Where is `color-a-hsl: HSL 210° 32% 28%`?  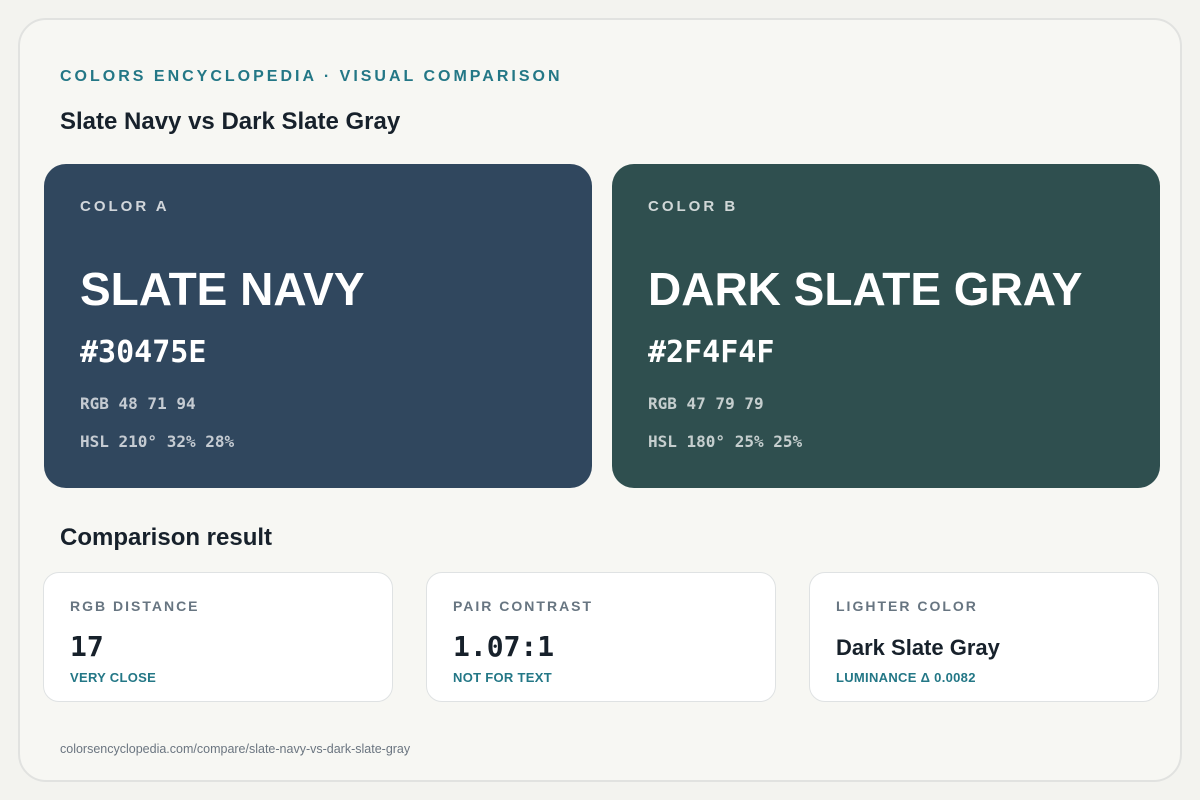 color-a-hsl: HSL 210° 32% 28% is located at coordinates (157, 441).